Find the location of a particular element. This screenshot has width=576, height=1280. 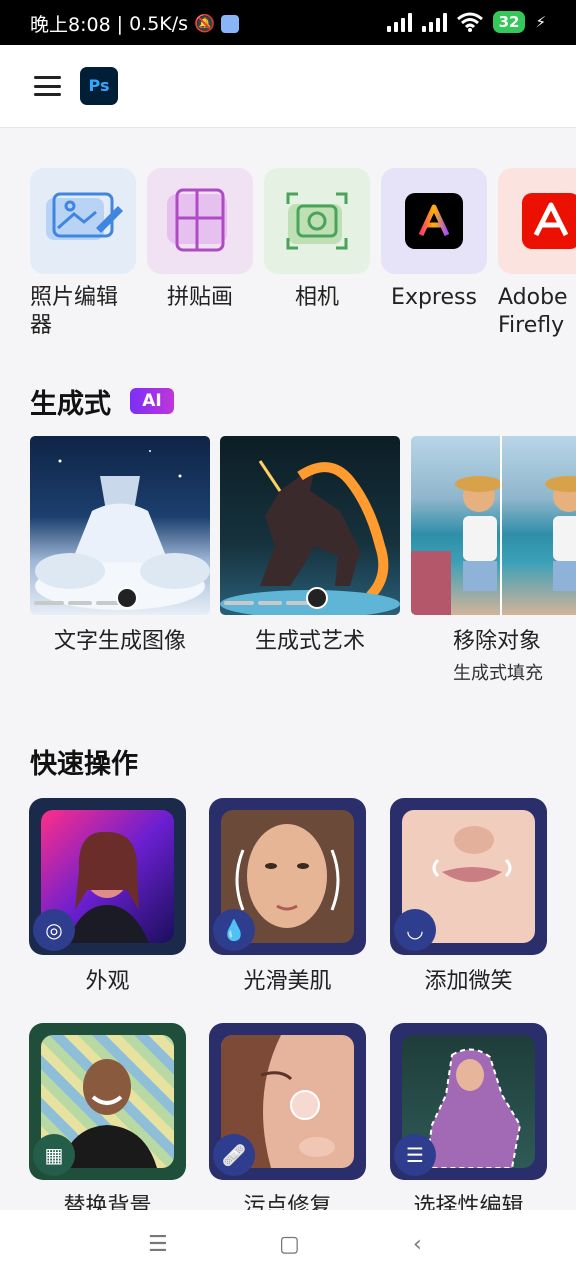

section-title-generative: 生成式 is located at coordinates (70, 404).